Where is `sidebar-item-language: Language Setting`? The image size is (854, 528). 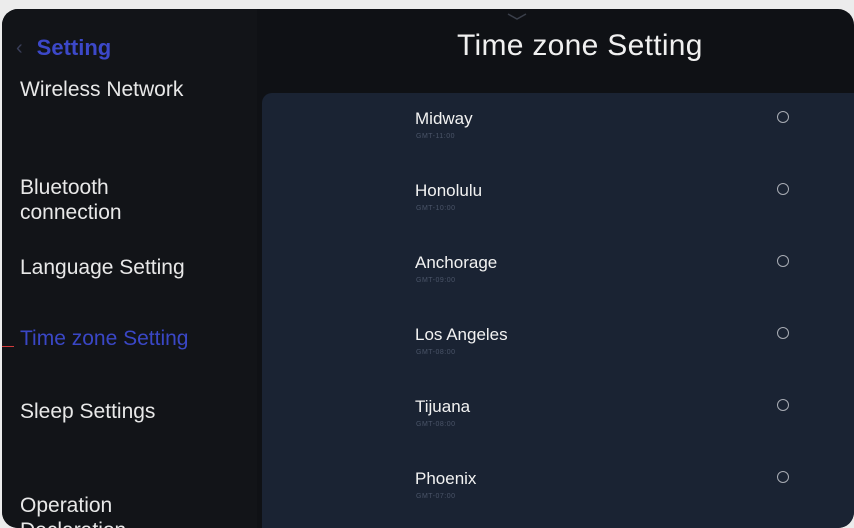 sidebar-item-language: Language Setting is located at coordinates (135, 267).